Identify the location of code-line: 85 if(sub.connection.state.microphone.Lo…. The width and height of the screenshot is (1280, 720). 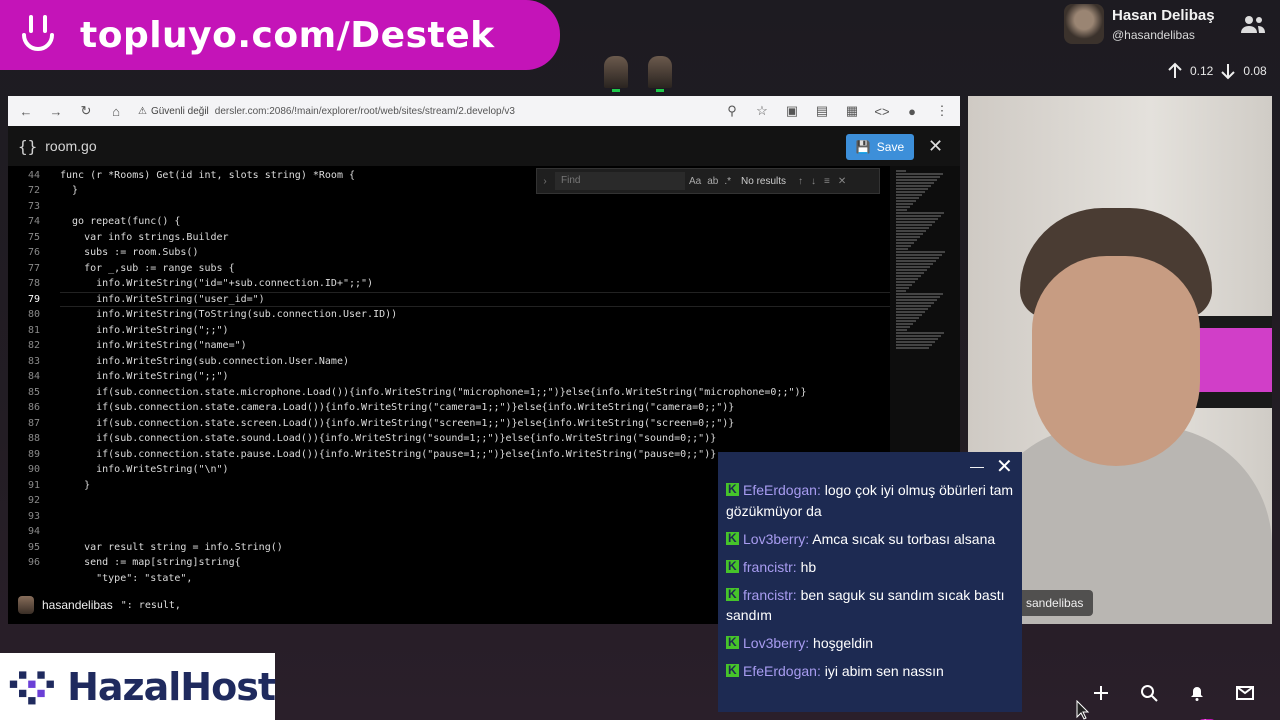
(449, 393).